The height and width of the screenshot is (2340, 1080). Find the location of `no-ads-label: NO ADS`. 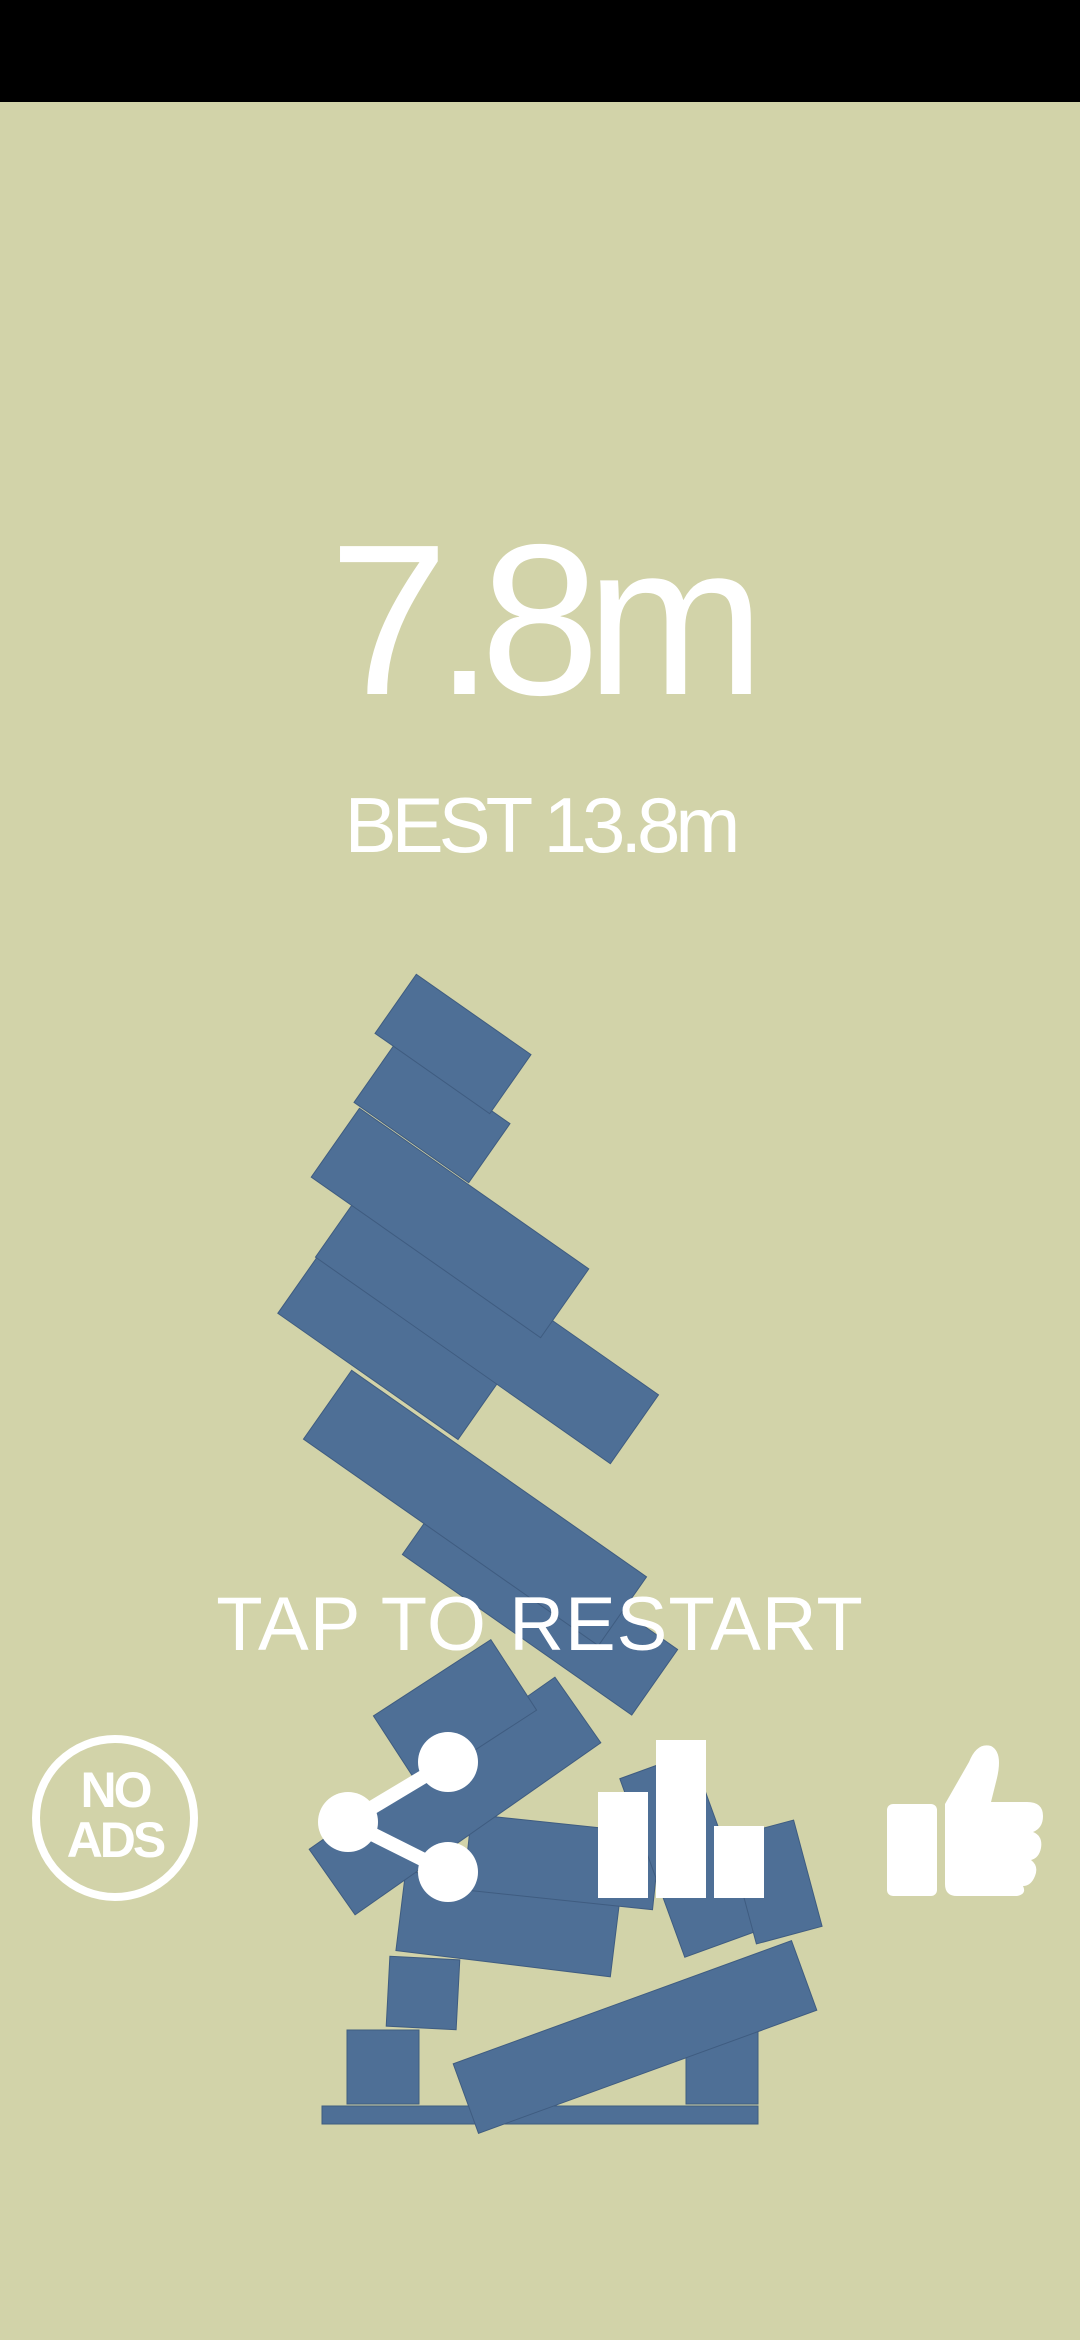

no-ads-label: NO ADS is located at coordinates (116, 1815).